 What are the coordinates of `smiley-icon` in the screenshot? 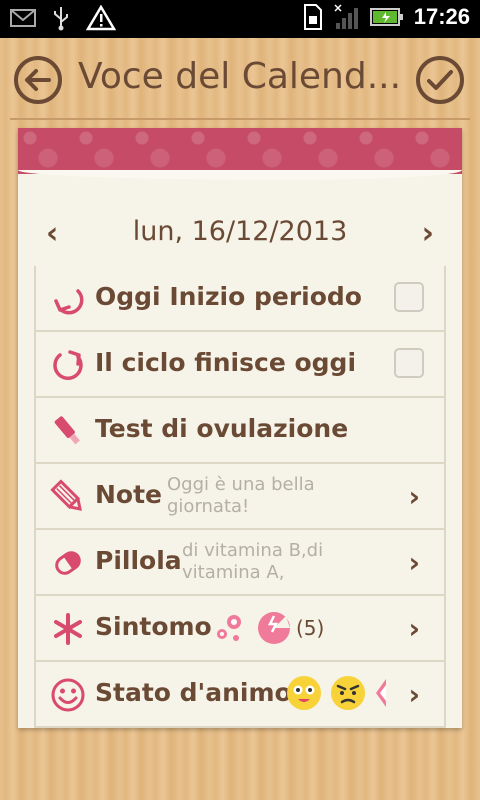 It's located at (68, 695).